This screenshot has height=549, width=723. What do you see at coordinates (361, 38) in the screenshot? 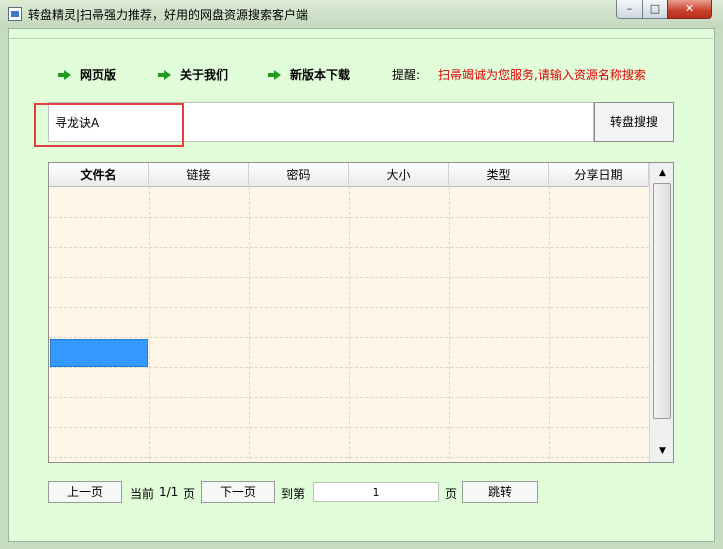
I see `divider` at bounding box center [361, 38].